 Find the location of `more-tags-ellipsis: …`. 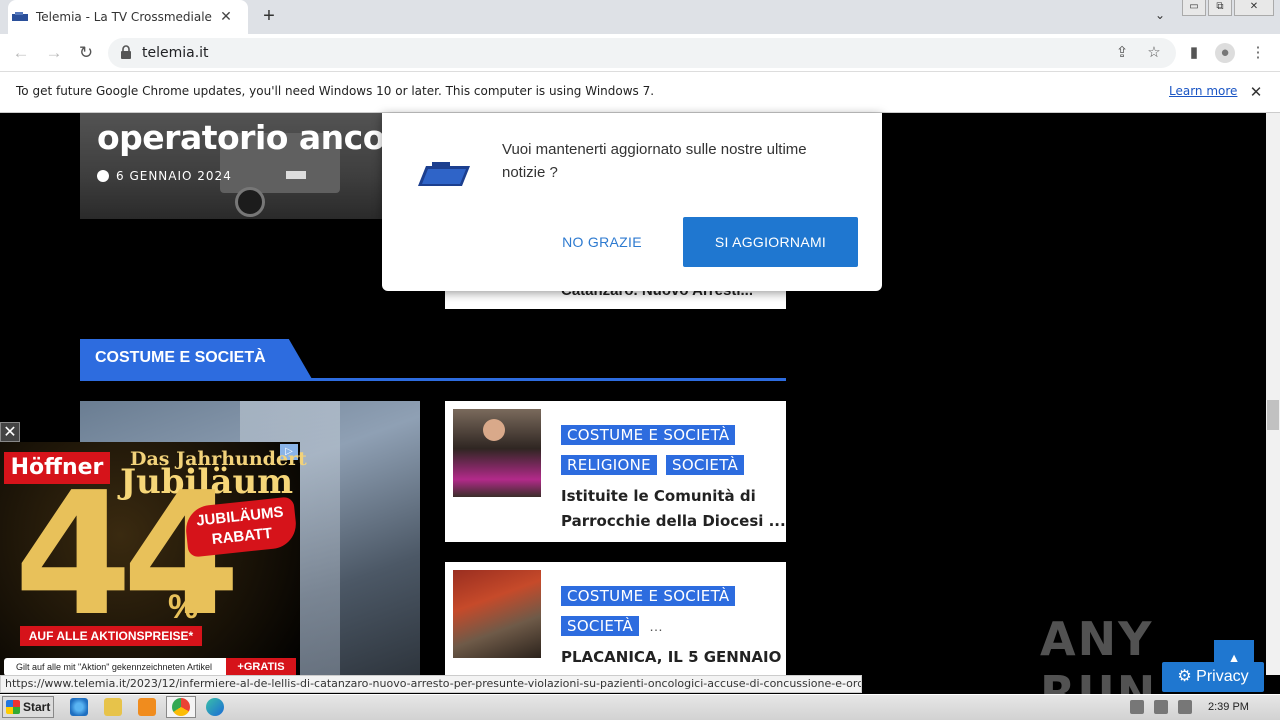

more-tags-ellipsis: … is located at coordinates (656, 626).